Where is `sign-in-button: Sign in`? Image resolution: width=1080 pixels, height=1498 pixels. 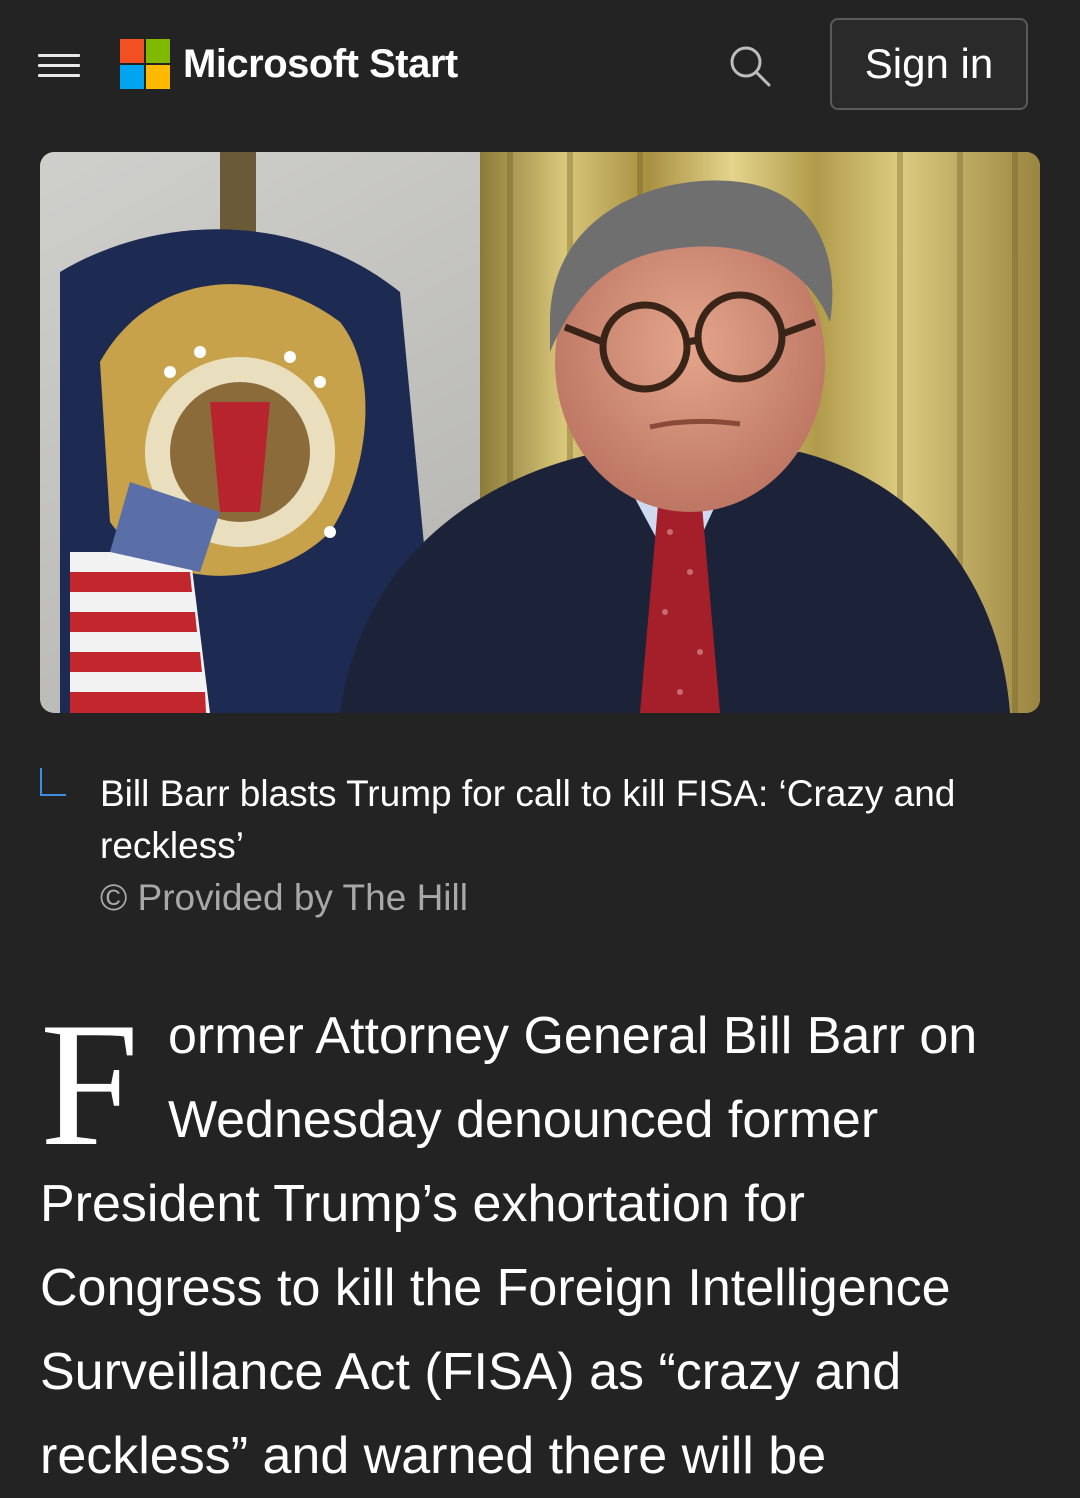
sign-in-button: Sign in is located at coordinates (929, 64).